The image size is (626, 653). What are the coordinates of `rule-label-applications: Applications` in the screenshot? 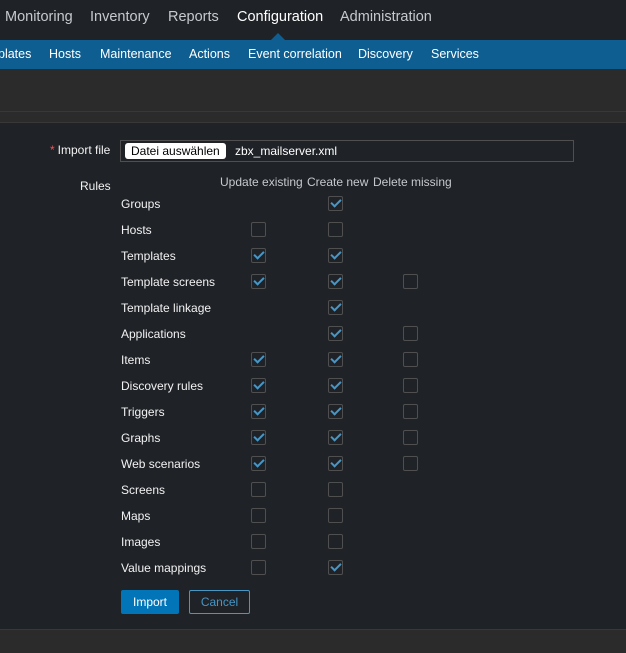 It's located at (153, 334).